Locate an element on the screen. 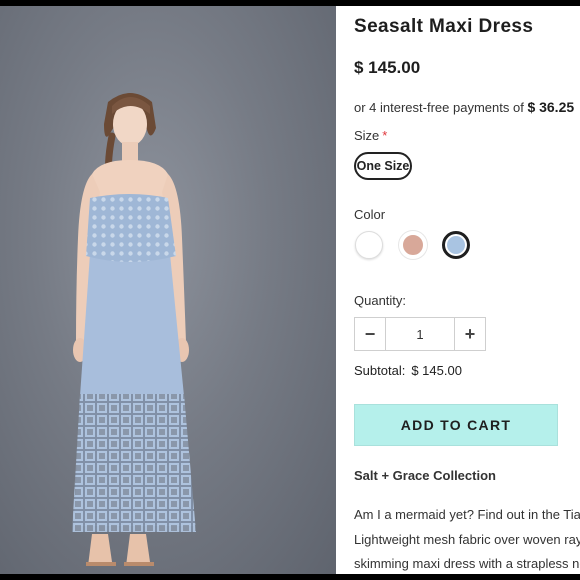 This screenshot has width=580, height=580. decrement-button: − is located at coordinates (370, 334).